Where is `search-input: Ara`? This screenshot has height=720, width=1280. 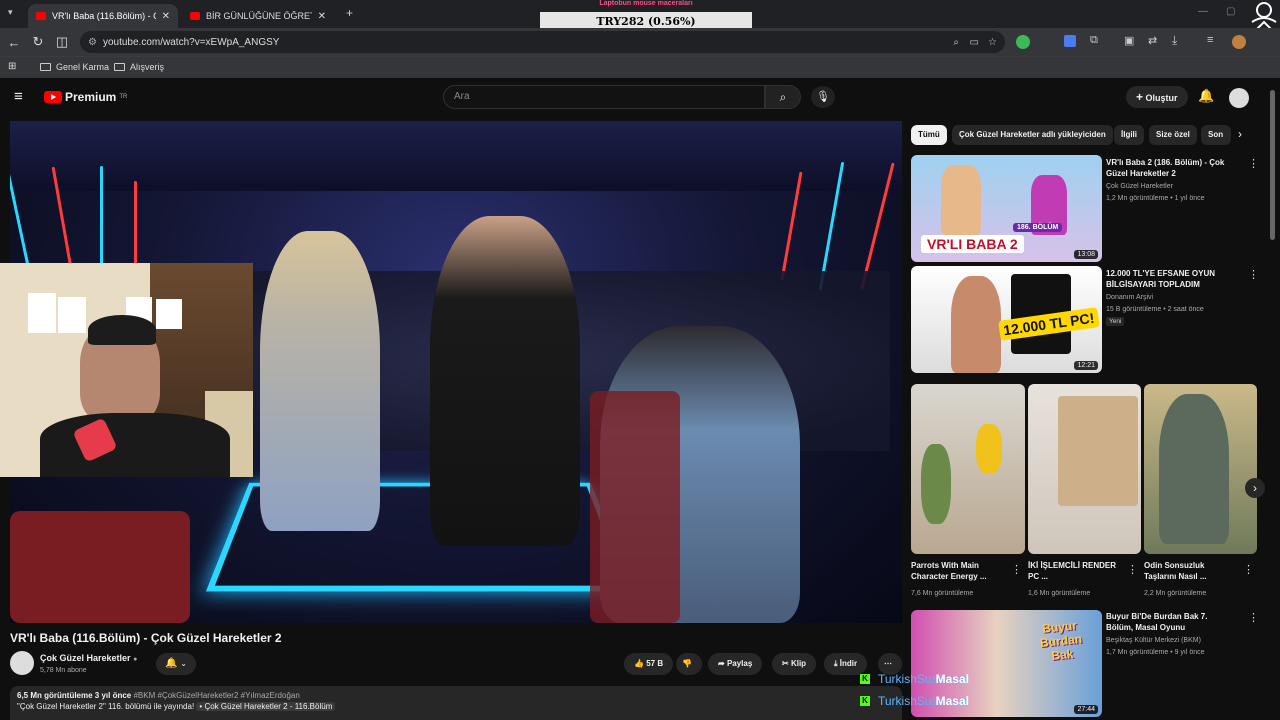
search-input: Ara is located at coordinates (604, 97).